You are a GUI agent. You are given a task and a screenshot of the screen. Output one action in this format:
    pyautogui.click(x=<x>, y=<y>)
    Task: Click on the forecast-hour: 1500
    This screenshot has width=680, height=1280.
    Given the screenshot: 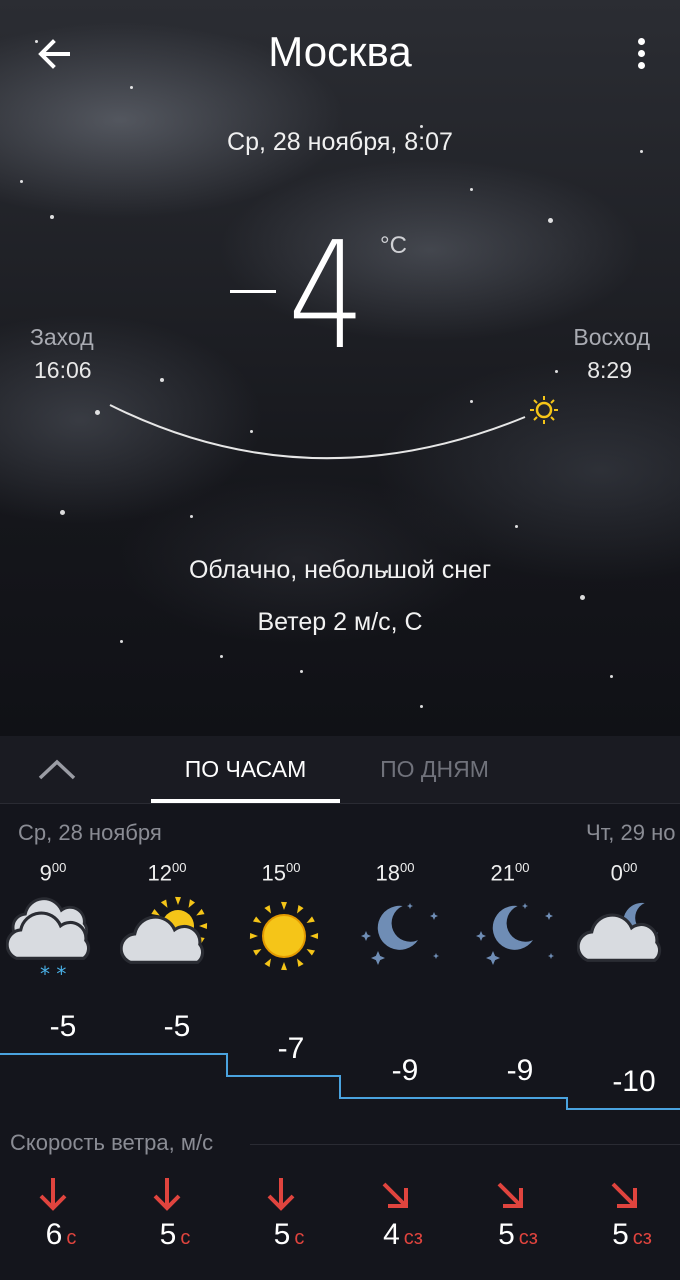 What is the action you would take?
    pyautogui.click(x=281, y=873)
    